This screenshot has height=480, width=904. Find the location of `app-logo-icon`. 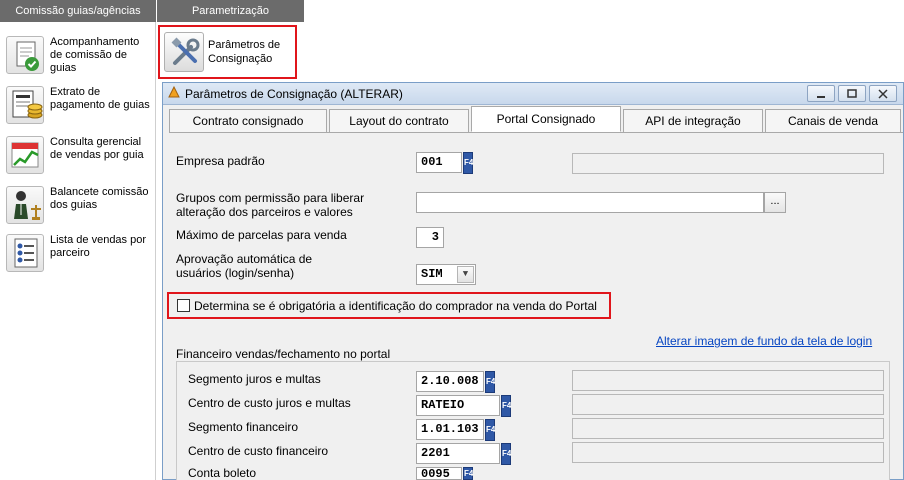

app-logo-icon is located at coordinates (174, 93).